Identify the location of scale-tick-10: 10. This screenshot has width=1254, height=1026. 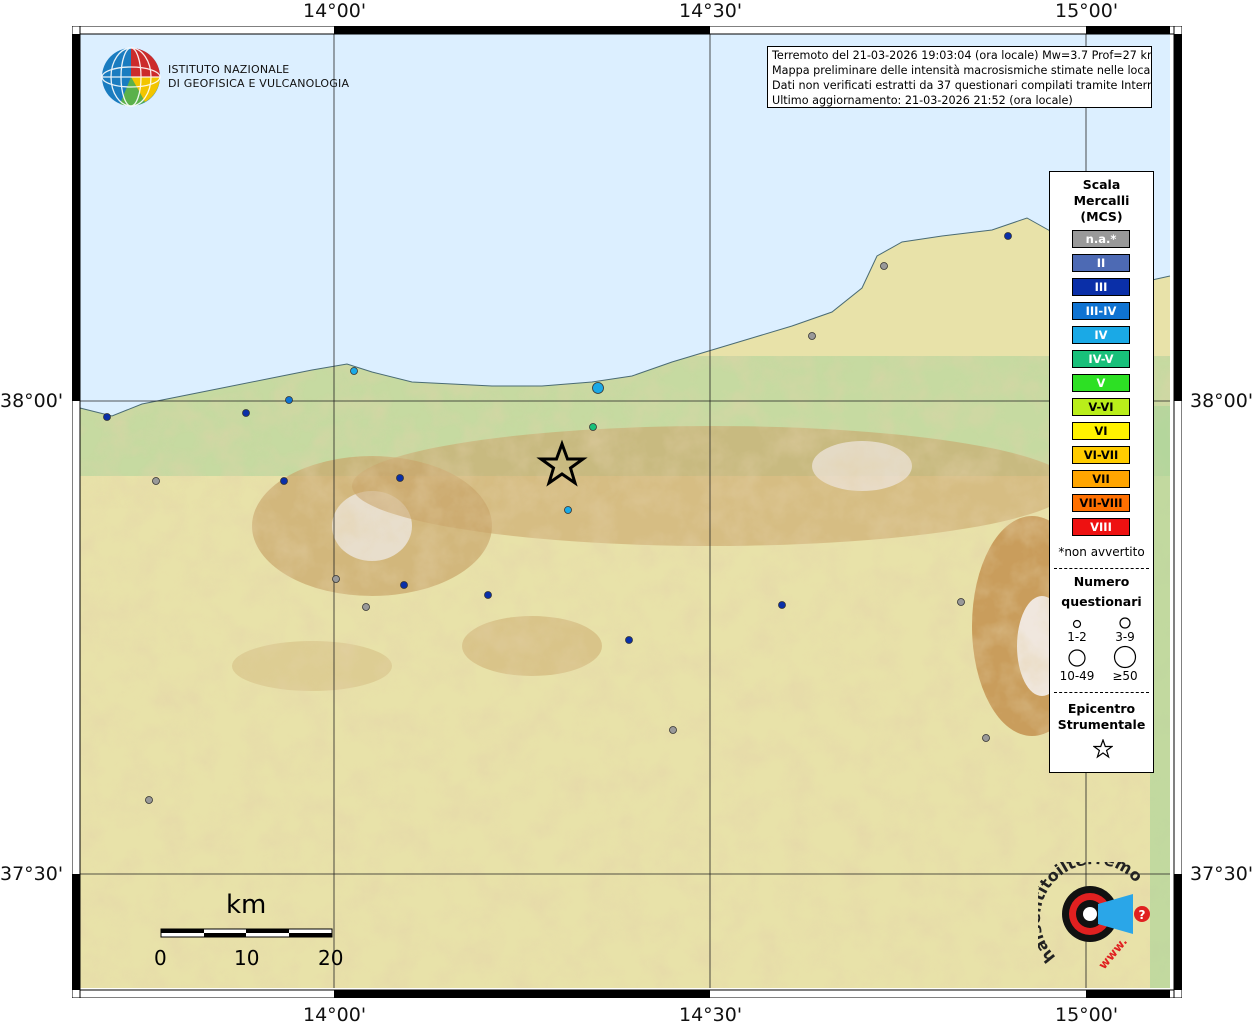
(247, 958).